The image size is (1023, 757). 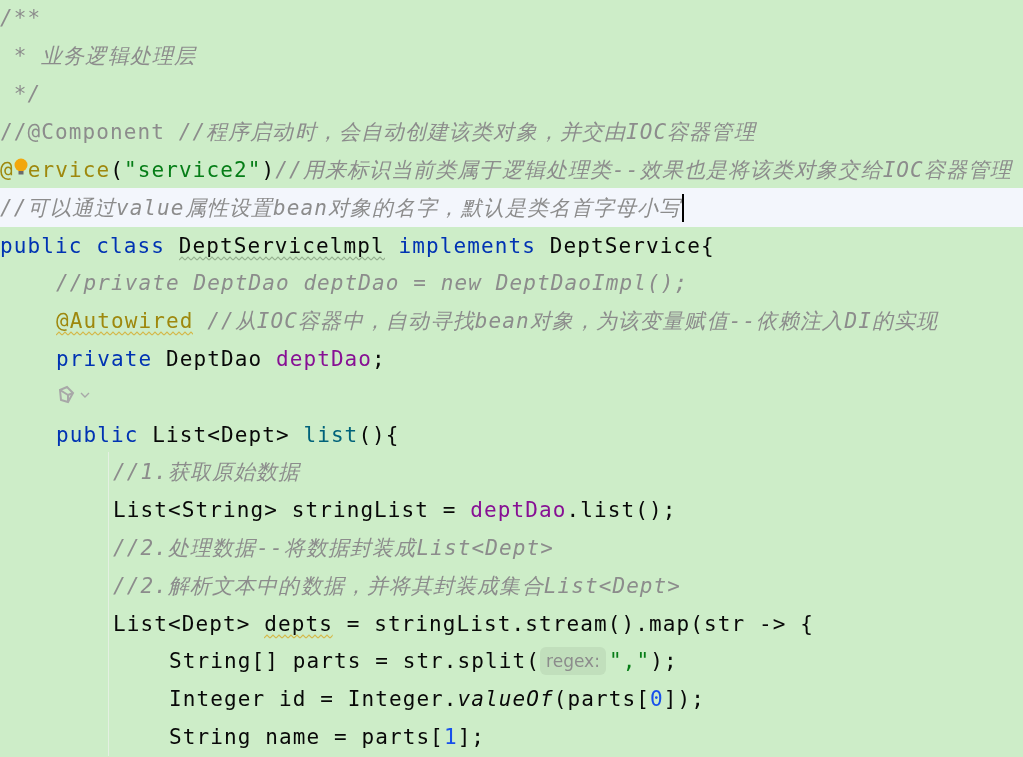 What do you see at coordinates (505, 699) in the screenshot?
I see `method-name: valueOf` at bounding box center [505, 699].